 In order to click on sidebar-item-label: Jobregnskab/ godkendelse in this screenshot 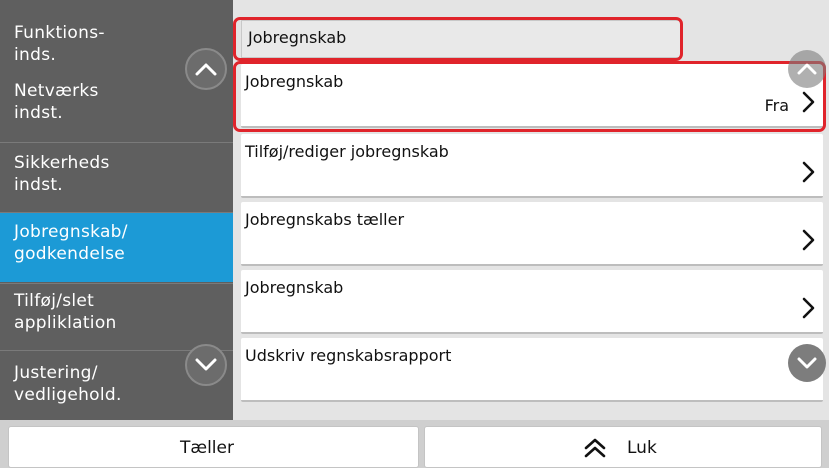, I will do `click(71, 243)`.